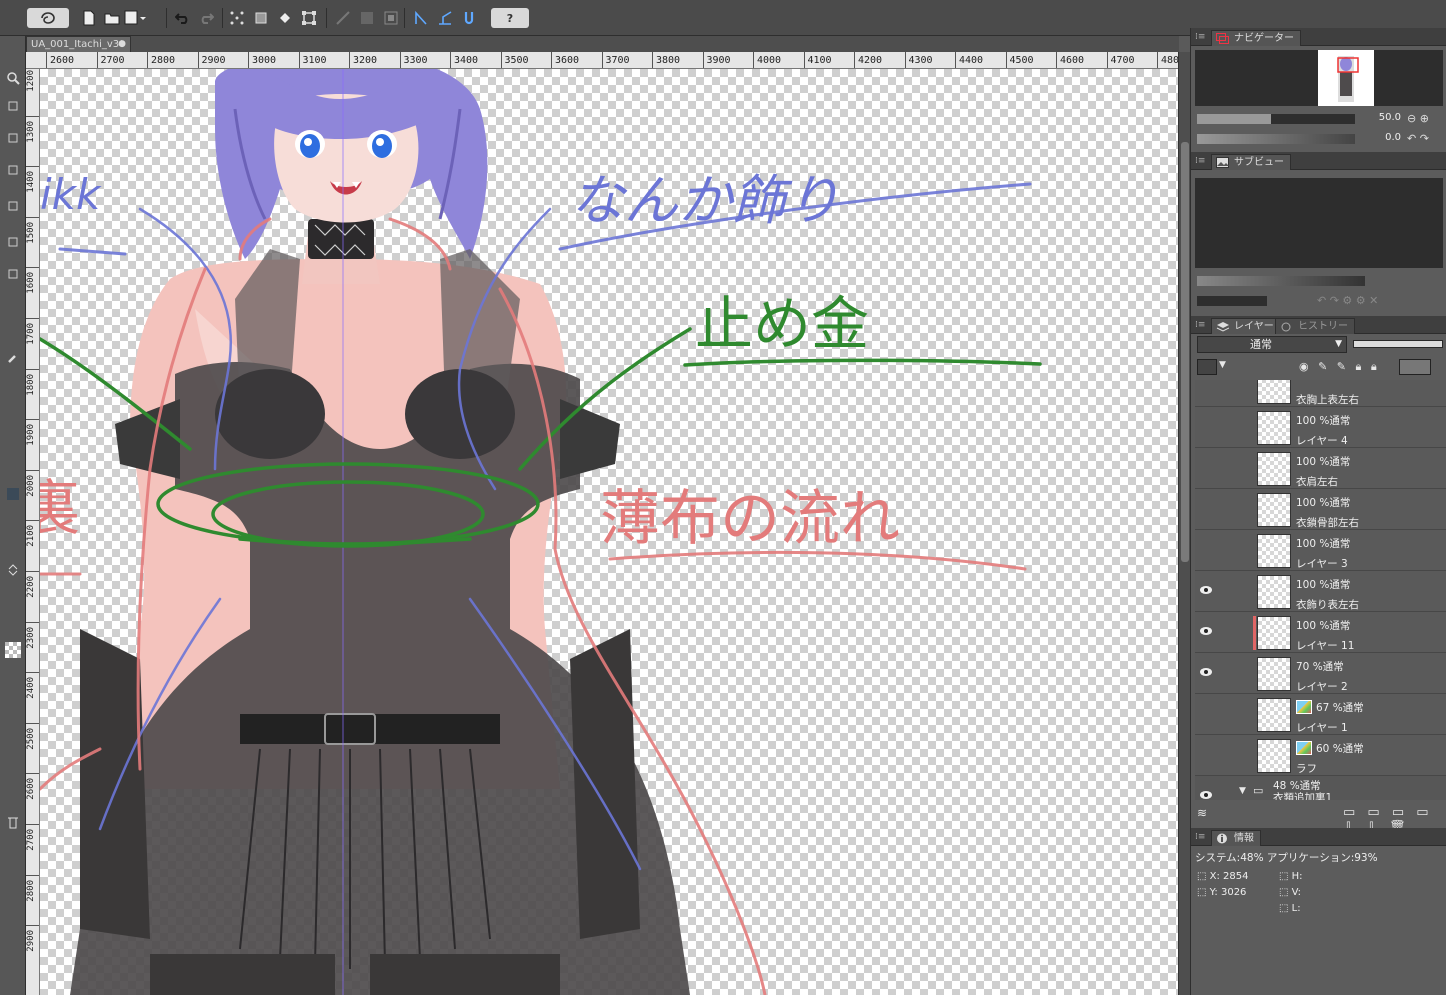 The height and width of the screenshot is (995, 1446). I want to click on transparent-color-button, so click(13, 650).